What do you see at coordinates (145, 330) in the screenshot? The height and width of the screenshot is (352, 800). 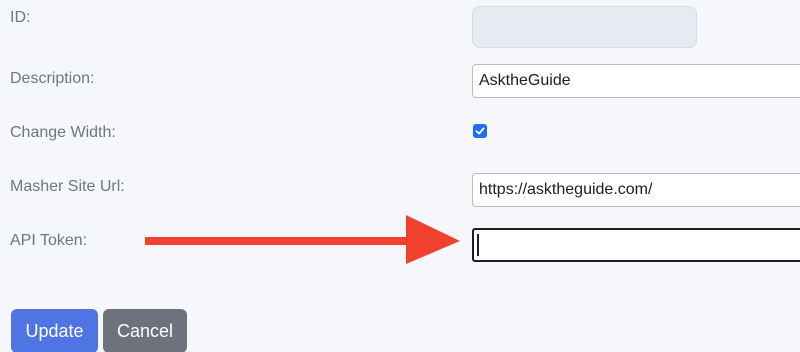 I see `cancel-button: Cancel` at bounding box center [145, 330].